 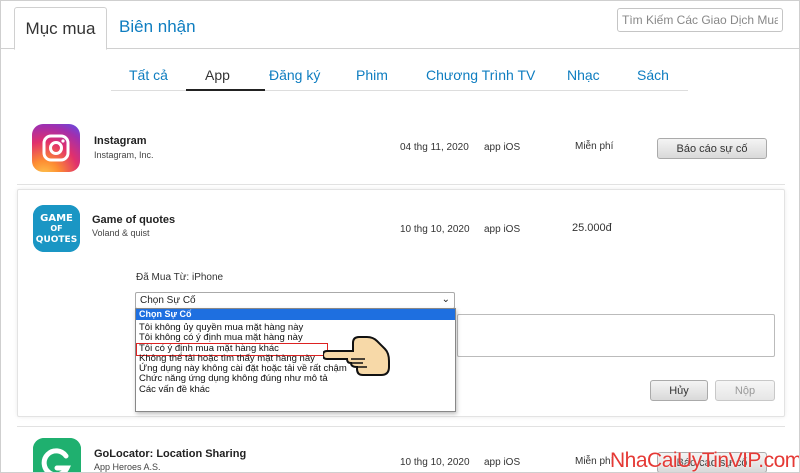 I want to click on game-of-quotes-icon: GAME OF QUOTES, so click(x=56, y=228).